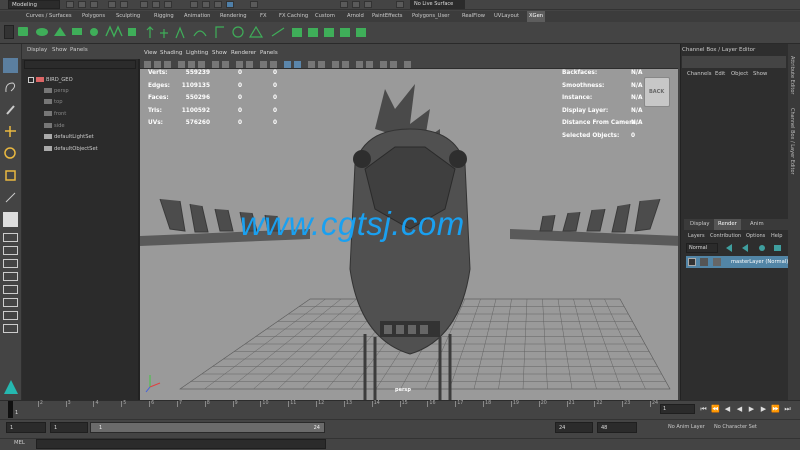  I want to click on side-tab-channel-box: Channel Box / Layer Editor, so click(792, 141).